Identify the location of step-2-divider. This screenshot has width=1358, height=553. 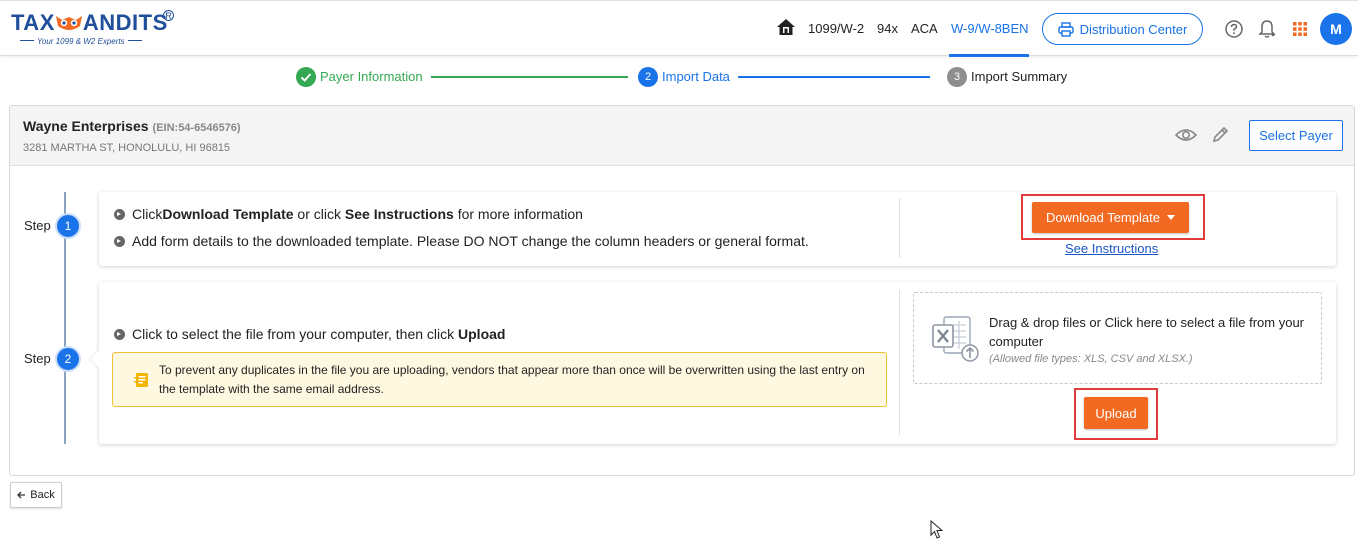
(899, 362).